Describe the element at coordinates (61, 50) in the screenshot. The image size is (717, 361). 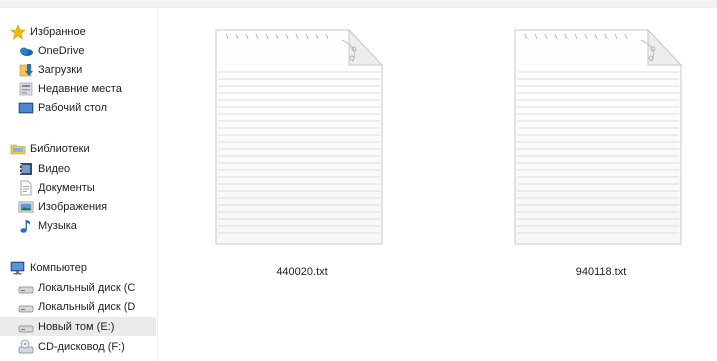
I see `sidebar-item-label: OneDrive` at that location.